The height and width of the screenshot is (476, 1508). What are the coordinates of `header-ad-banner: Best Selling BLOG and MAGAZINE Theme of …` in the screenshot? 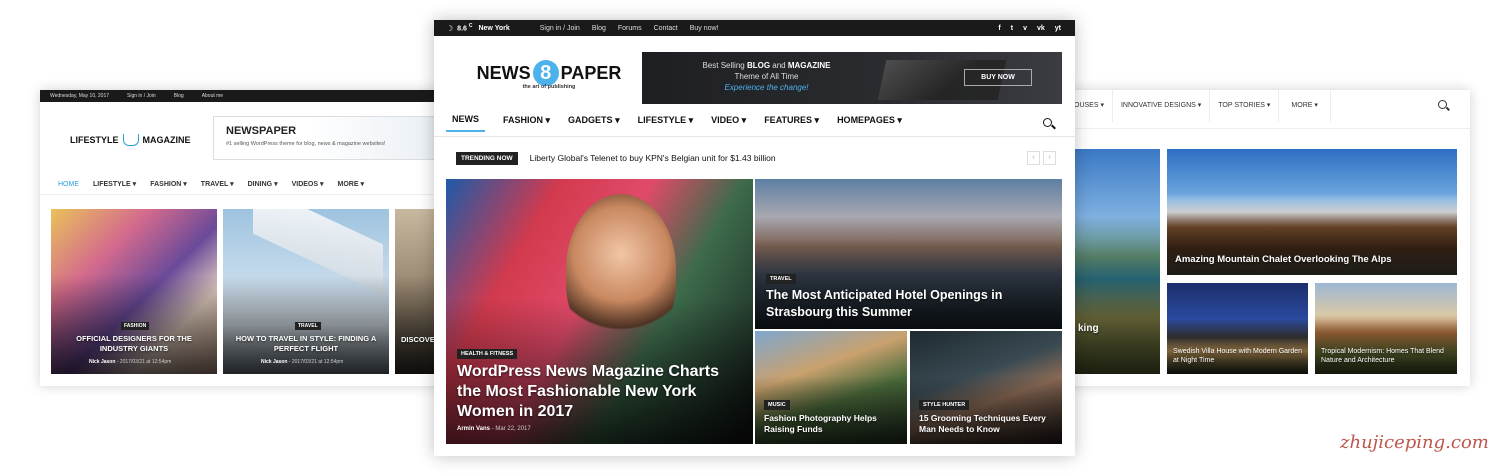 It's located at (852, 78).